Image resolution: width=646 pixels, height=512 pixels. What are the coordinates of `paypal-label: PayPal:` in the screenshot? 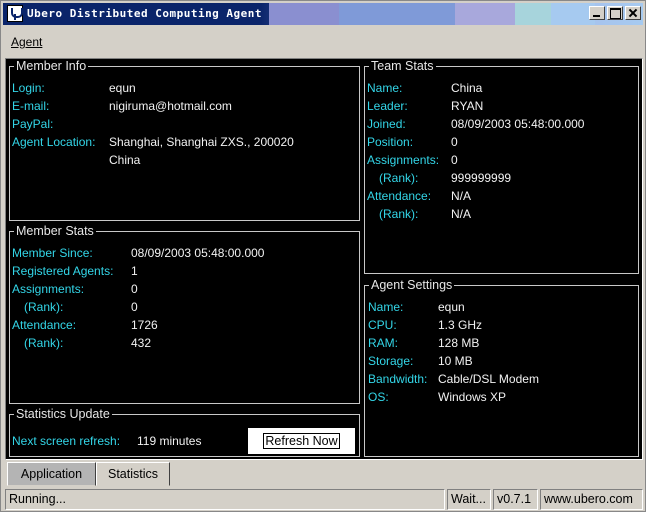 It's located at (33, 124).